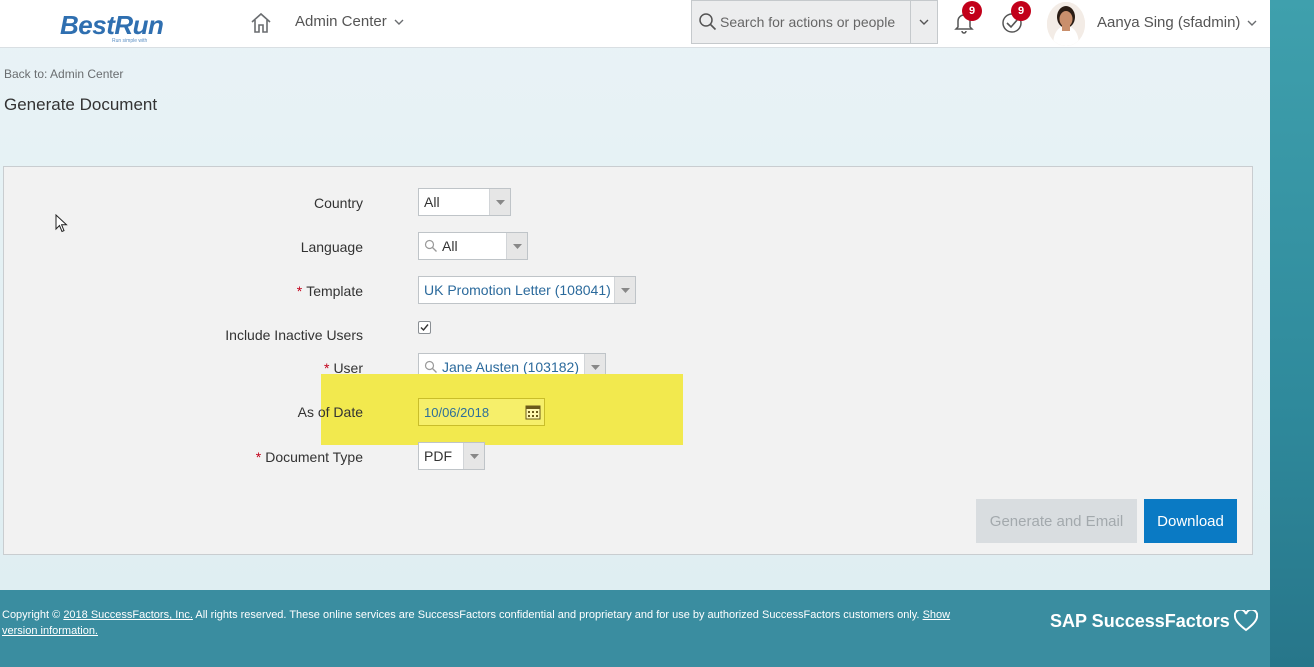 The height and width of the screenshot is (667, 1314). I want to click on language-label: Language, so click(331, 247).